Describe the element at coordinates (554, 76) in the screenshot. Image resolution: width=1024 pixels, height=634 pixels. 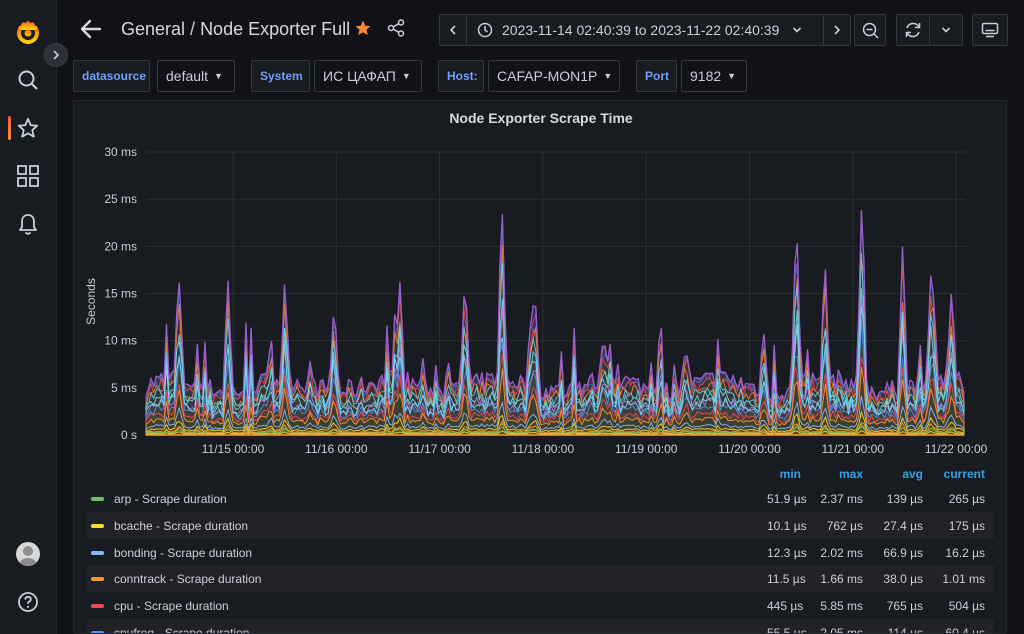
I see `var-select-host: CAFAP-MON1P ▼` at that location.